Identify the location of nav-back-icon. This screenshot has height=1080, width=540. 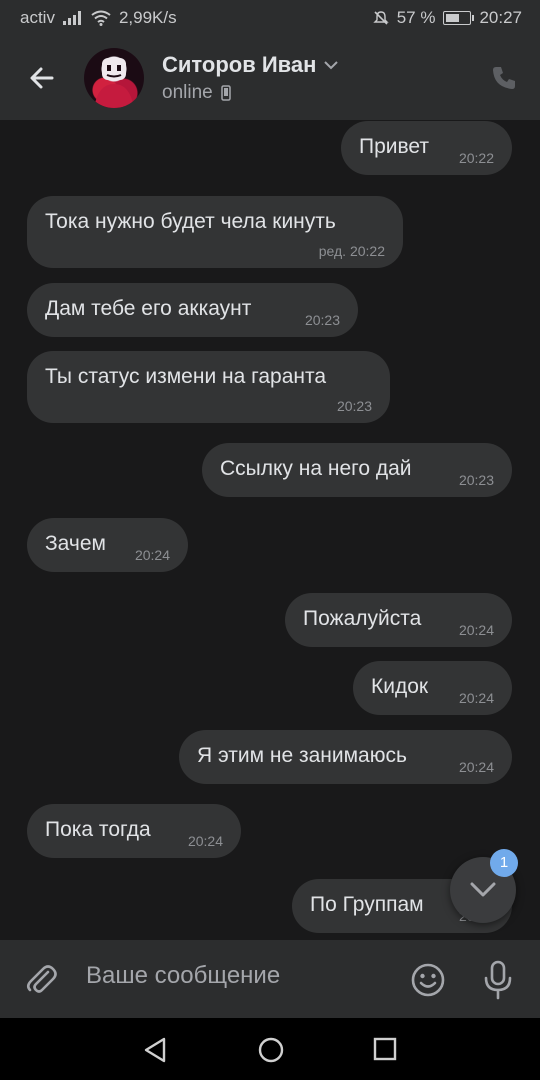
(155, 1050).